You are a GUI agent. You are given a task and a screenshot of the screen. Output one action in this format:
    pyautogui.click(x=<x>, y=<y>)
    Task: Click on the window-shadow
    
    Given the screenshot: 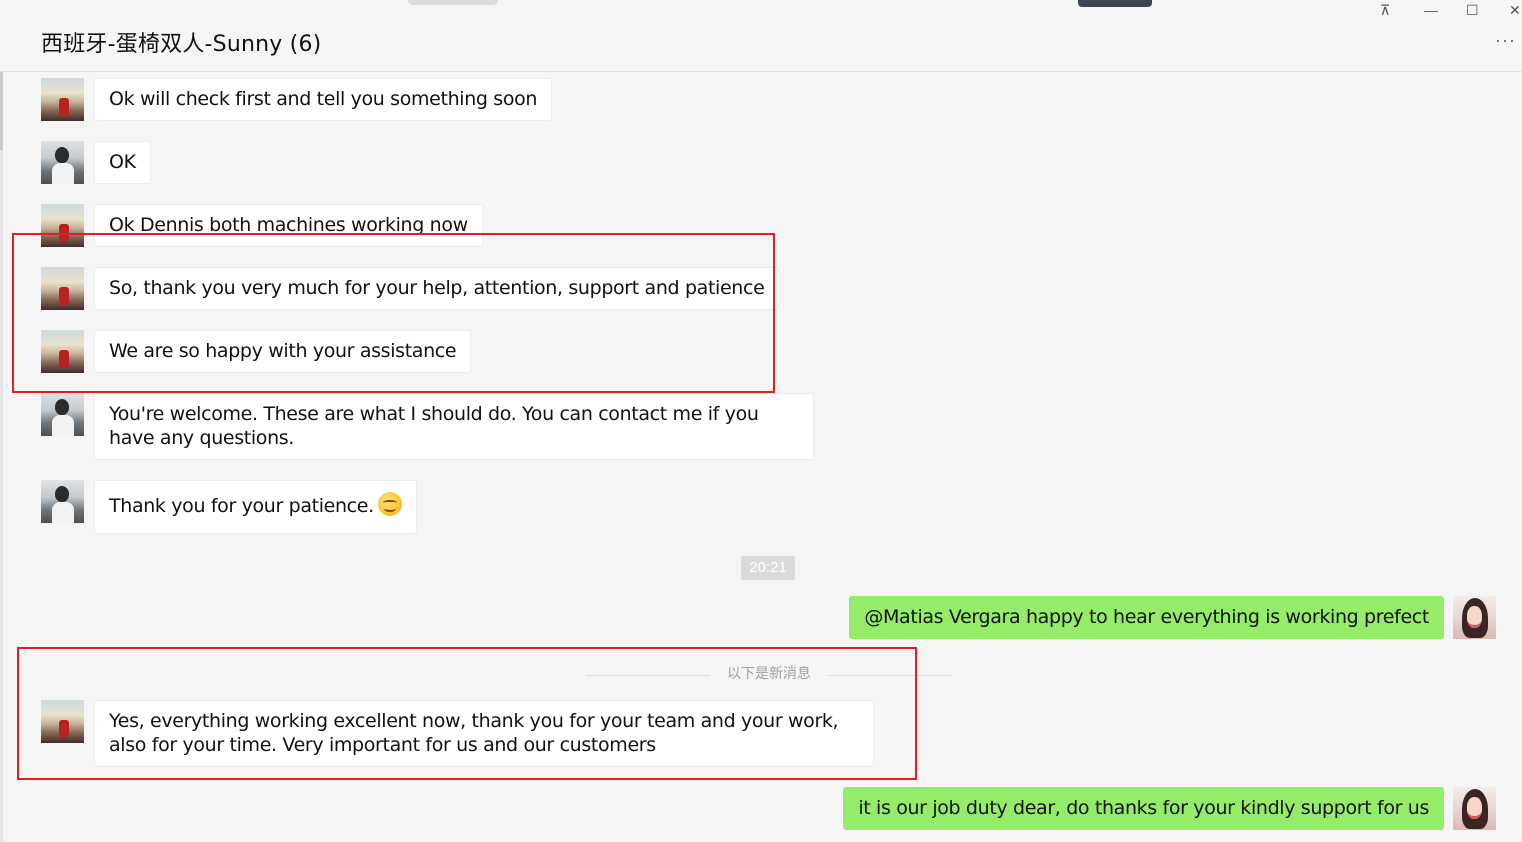 What is the action you would take?
    pyautogui.click(x=453, y=2)
    